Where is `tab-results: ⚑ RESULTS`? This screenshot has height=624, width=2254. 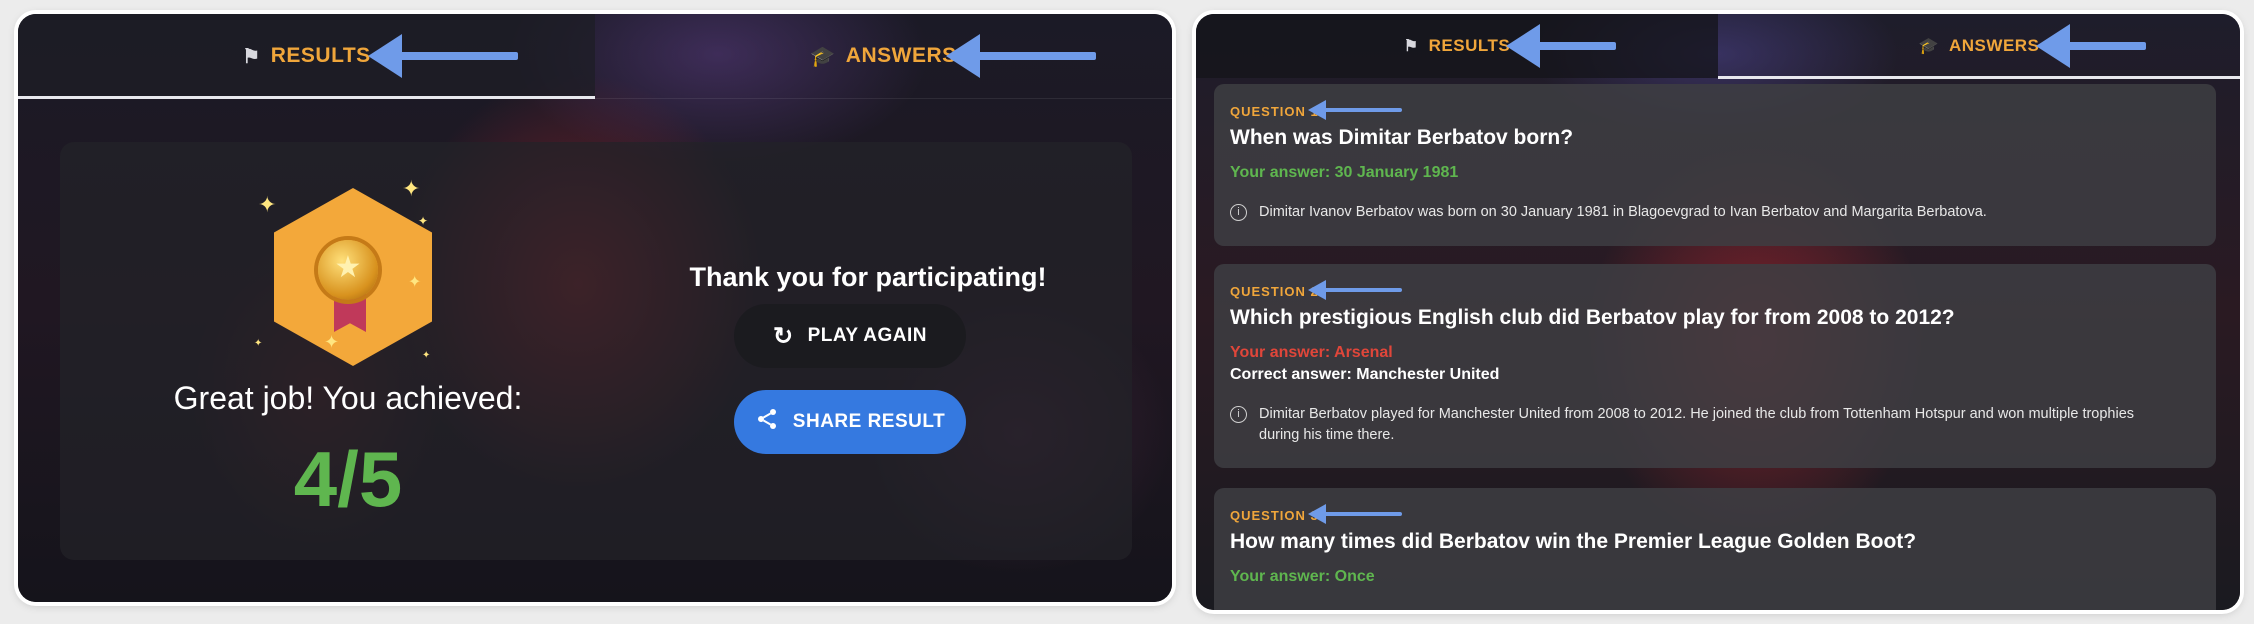 tab-results: ⚑ RESULTS is located at coordinates (1457, 46).